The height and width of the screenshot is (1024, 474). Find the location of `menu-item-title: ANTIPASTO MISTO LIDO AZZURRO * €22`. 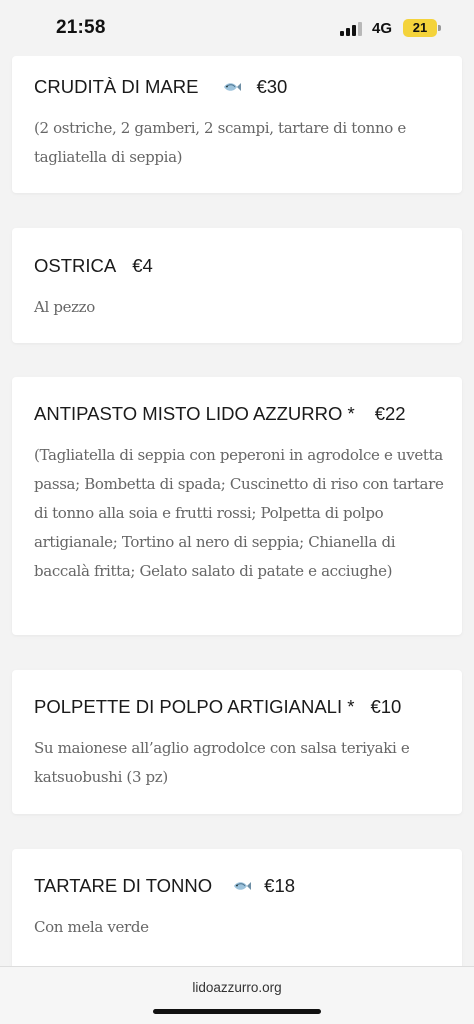

menu-item-title: ANTIPASTO MISTO LIDO AZZURRO * €22 is located at coordinates (220, 414).